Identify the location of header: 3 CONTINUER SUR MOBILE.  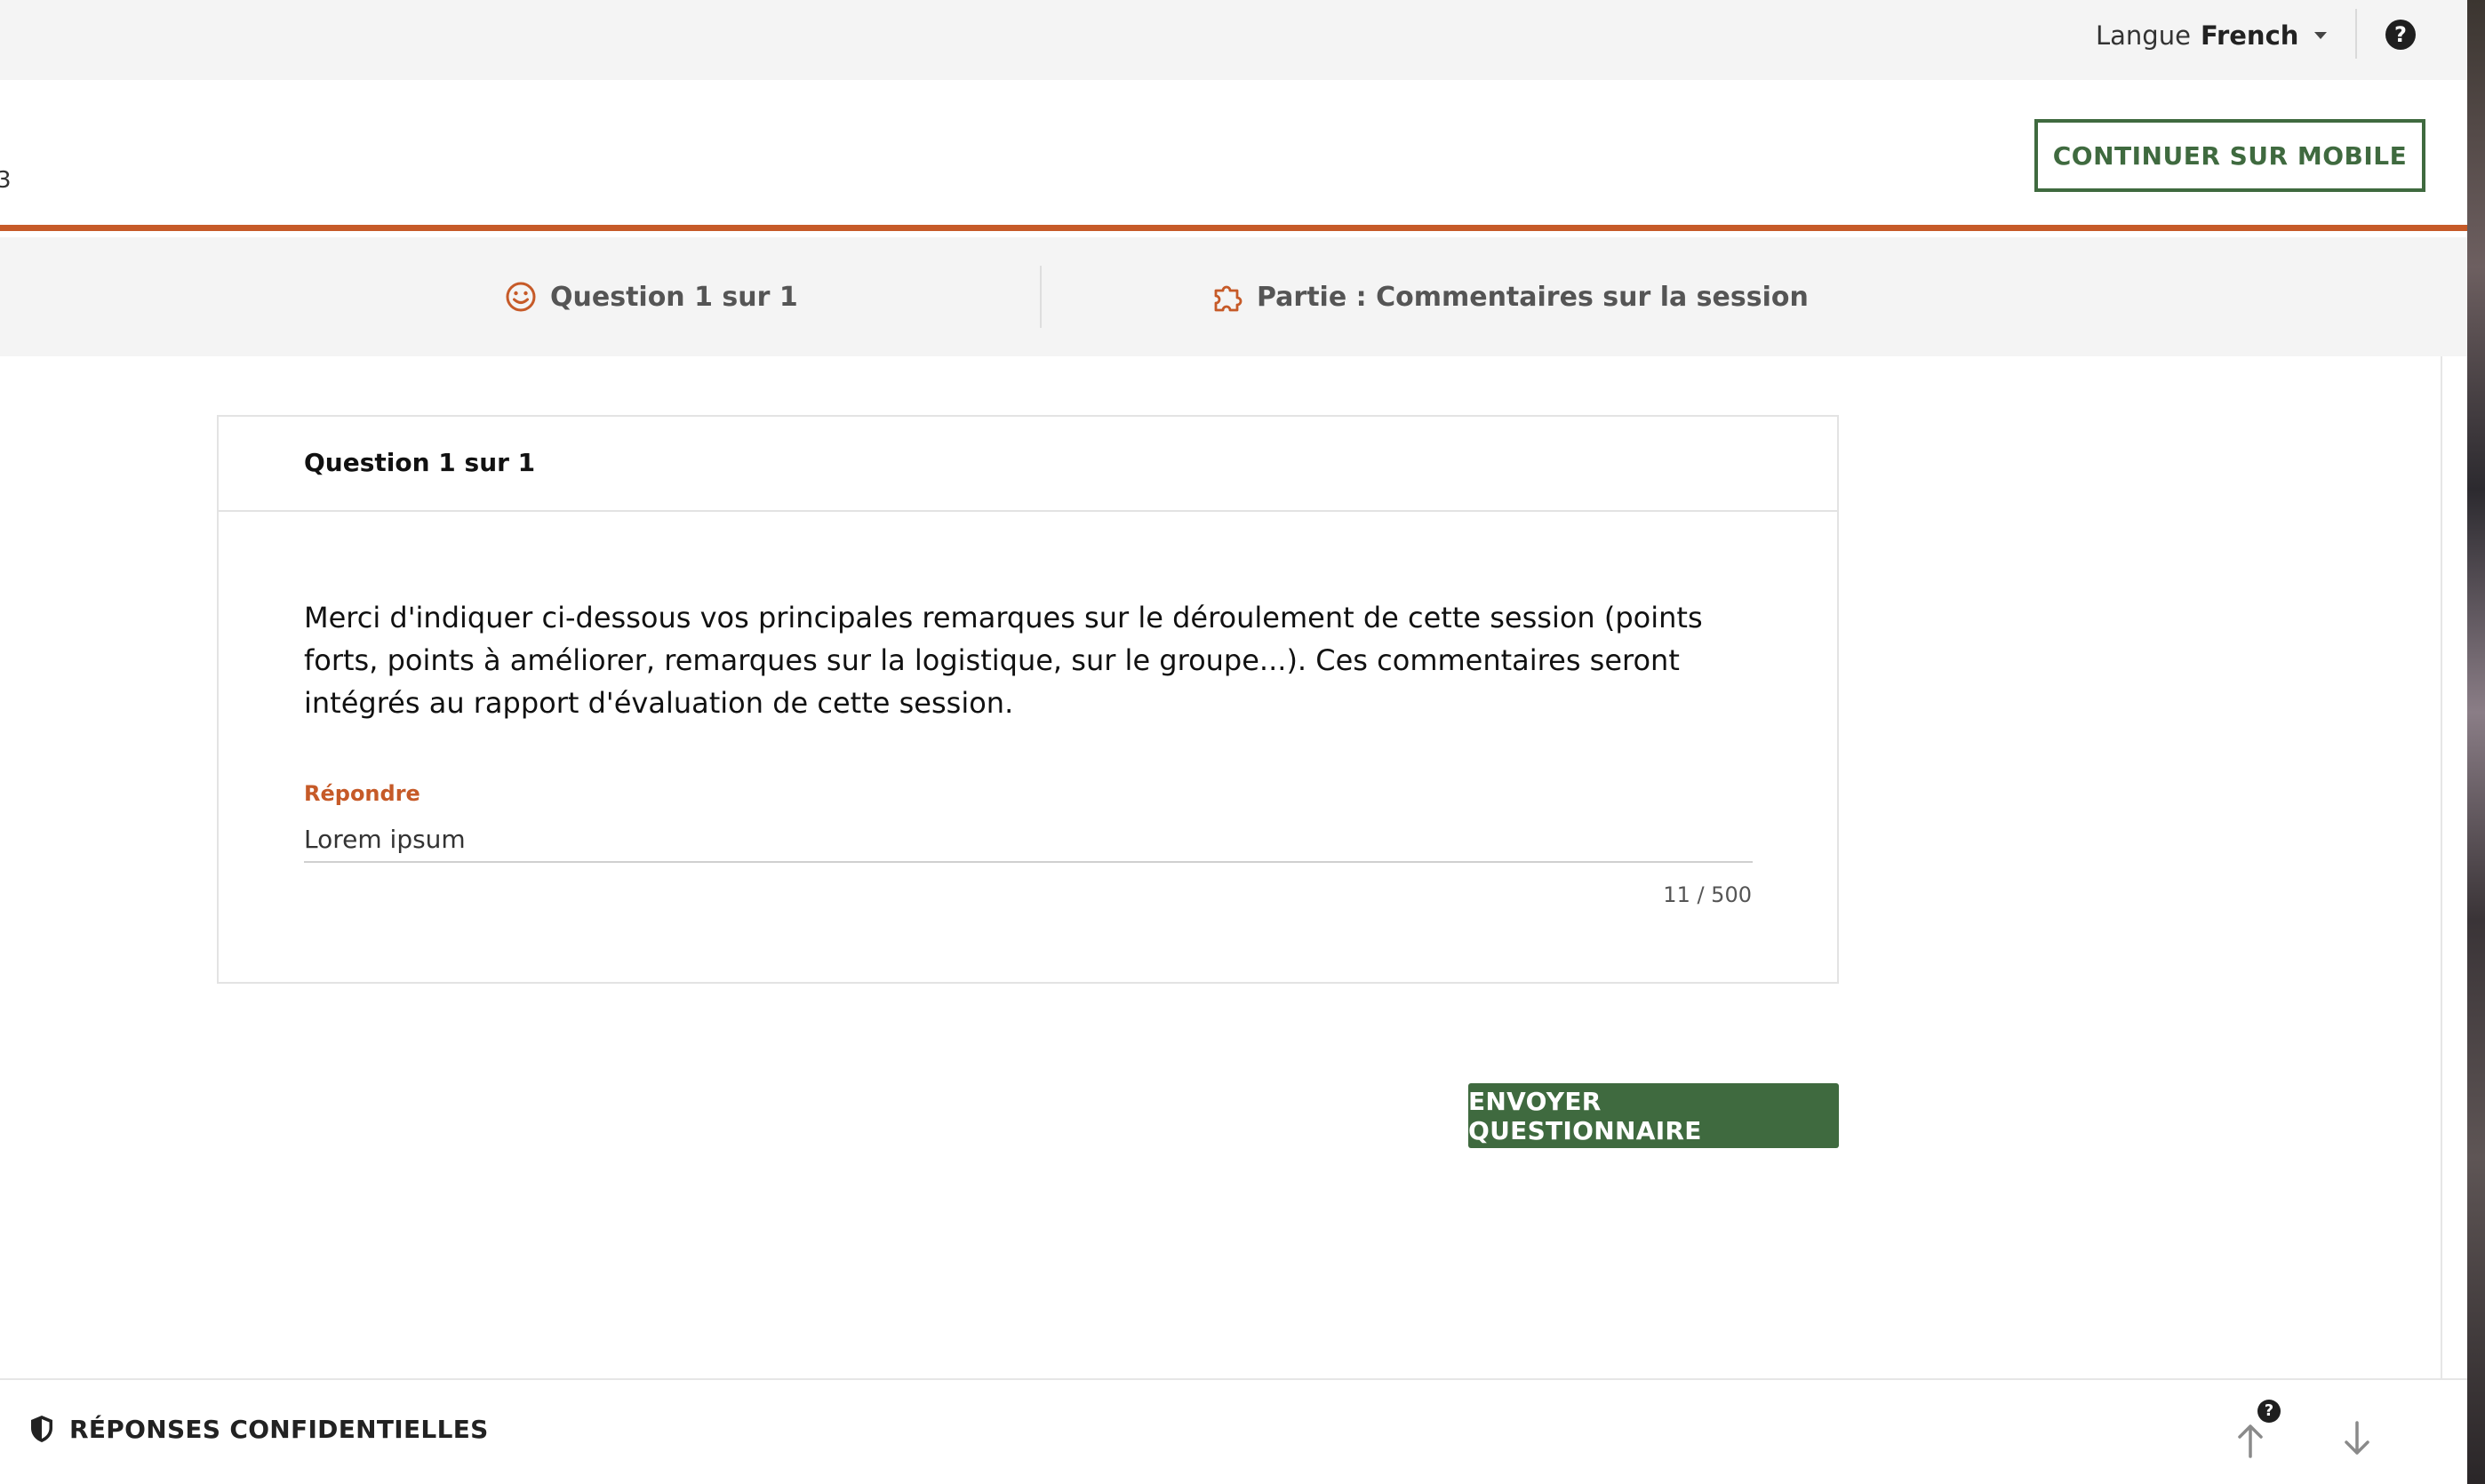
(1233, 156).